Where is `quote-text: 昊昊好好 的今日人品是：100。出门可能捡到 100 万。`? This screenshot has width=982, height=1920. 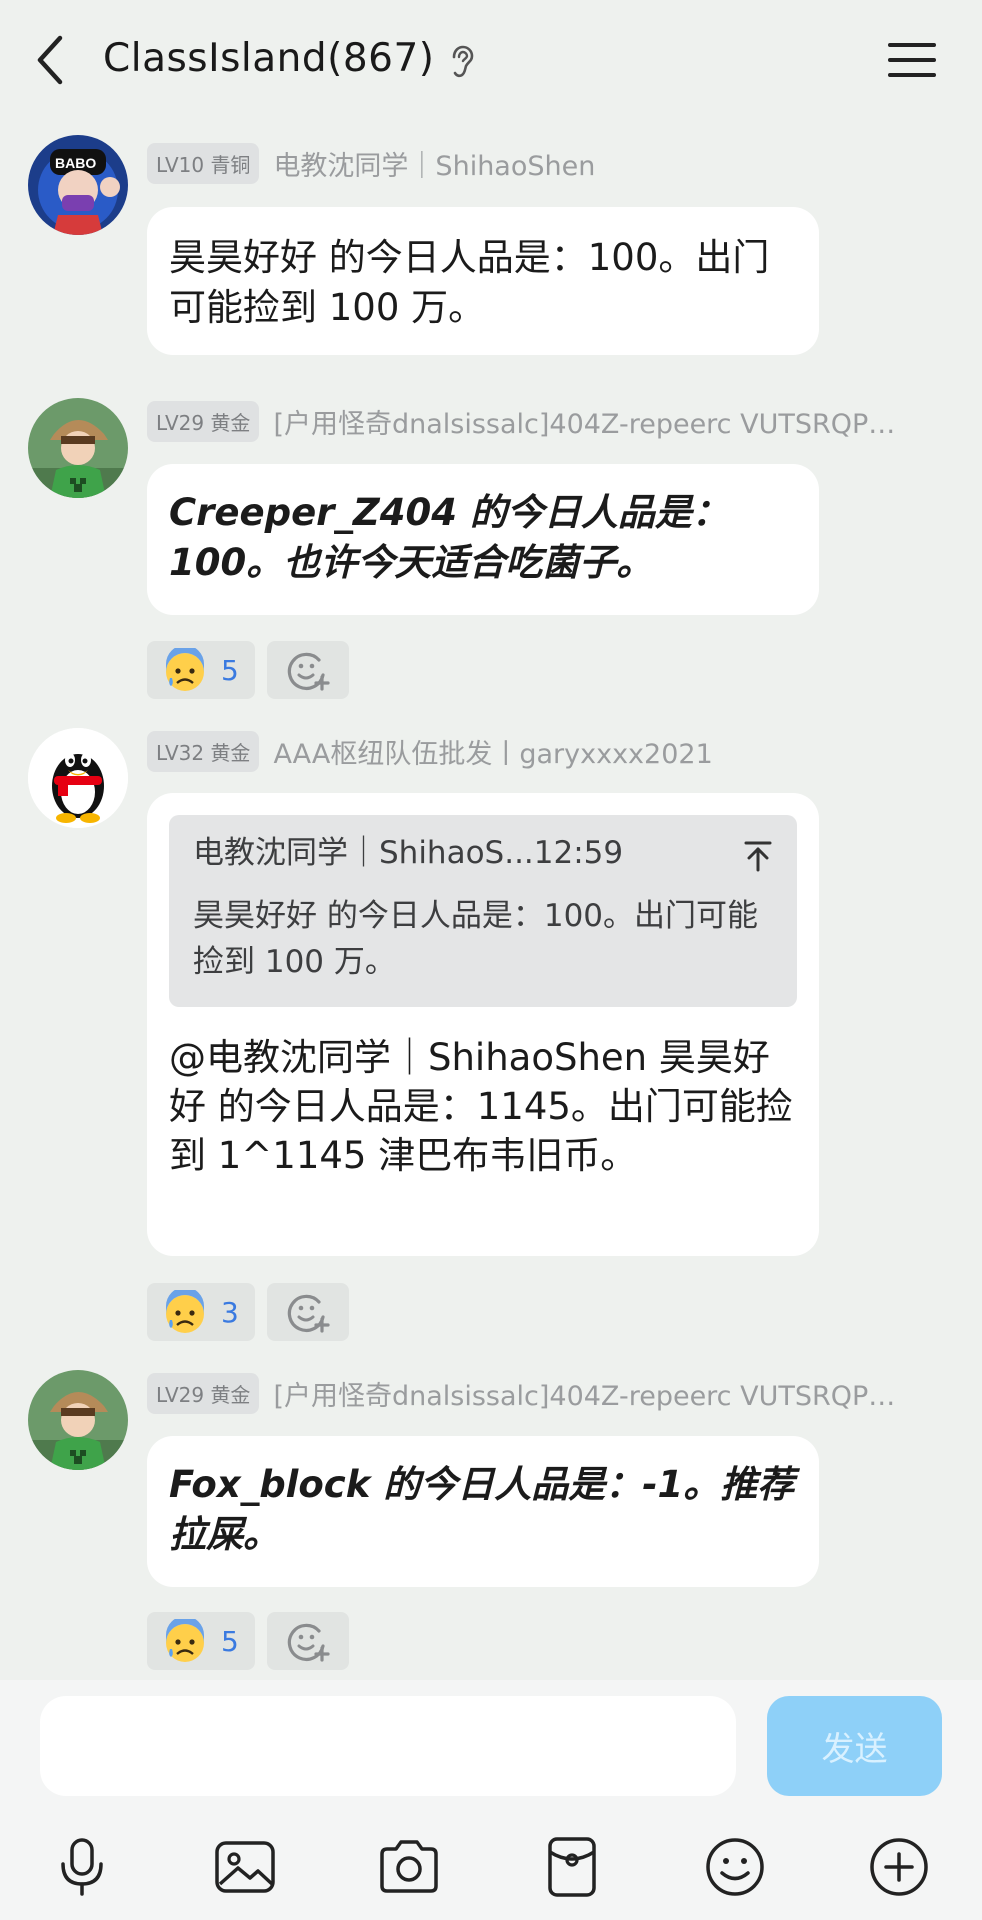
quote-text: 昊昊好好 的今日人品是：100。出门可能捡到 100 万。 is located at coordinates (476, 939).